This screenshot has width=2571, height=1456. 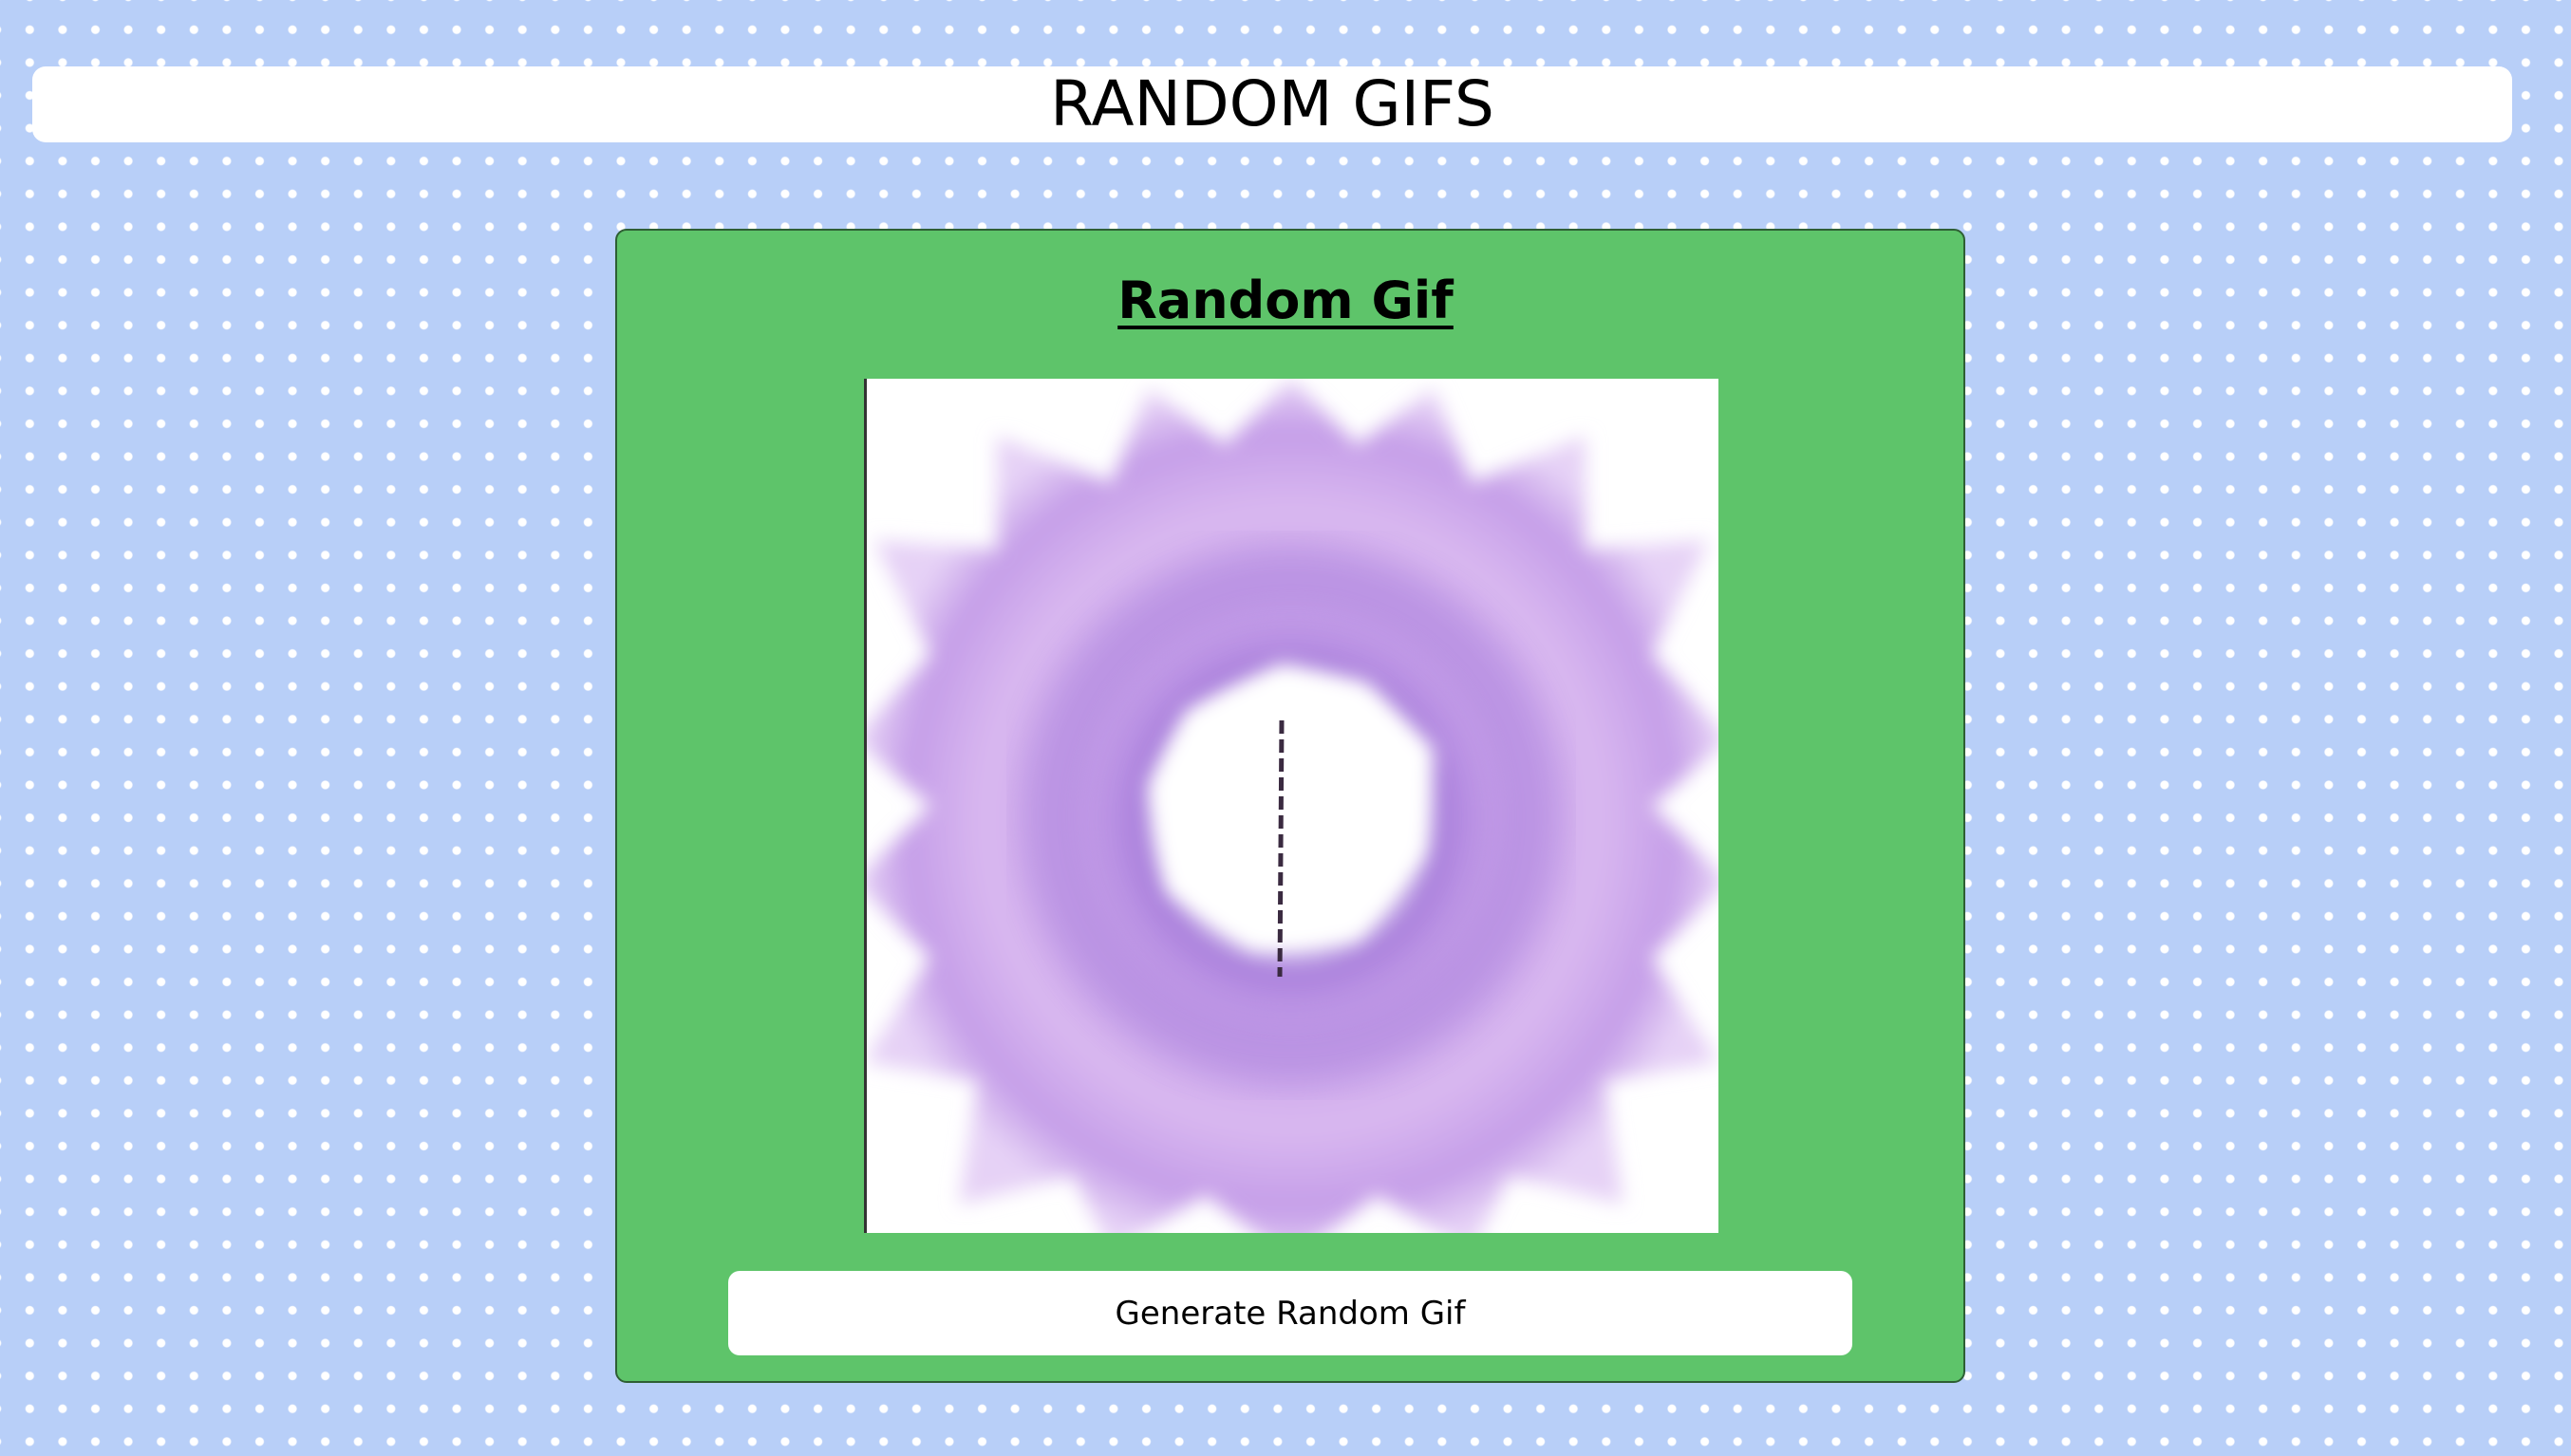 I want to click on generate-random-gif-button: Generate Random Gif, so click(x=1290, y=1313).